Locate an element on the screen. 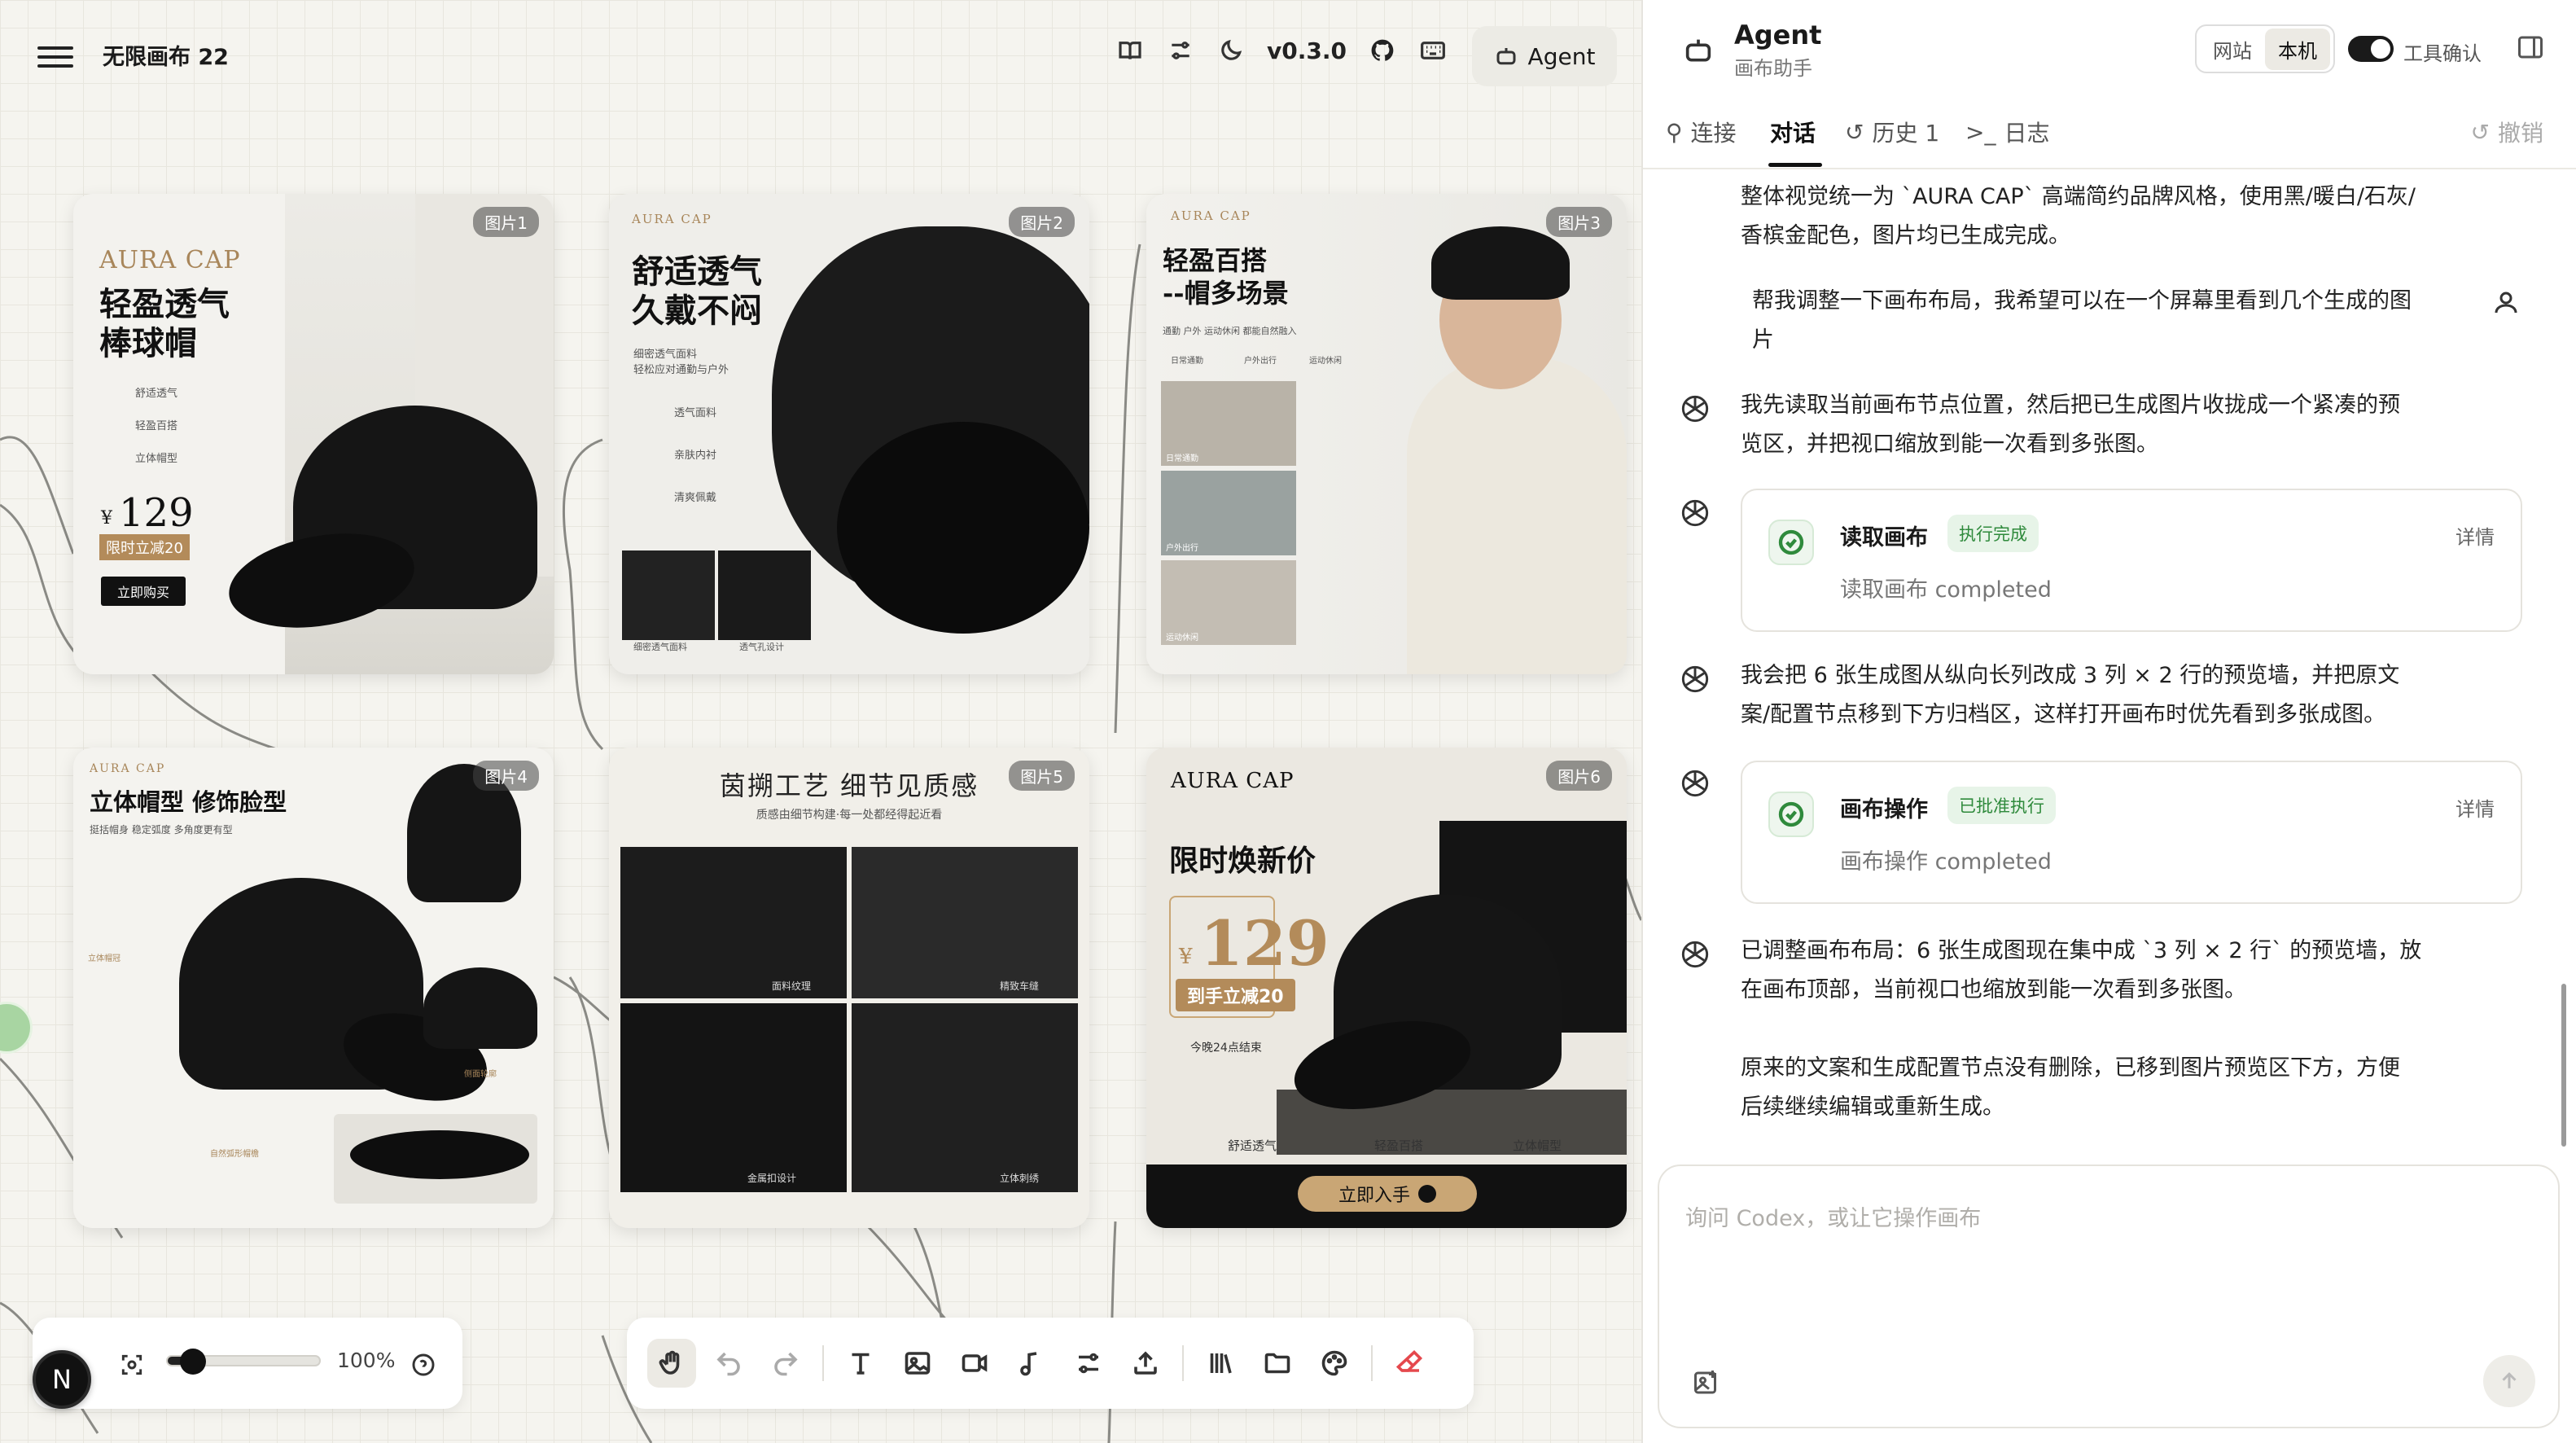  mode-option-local: 本机 is located at coordinates (2297, 49).